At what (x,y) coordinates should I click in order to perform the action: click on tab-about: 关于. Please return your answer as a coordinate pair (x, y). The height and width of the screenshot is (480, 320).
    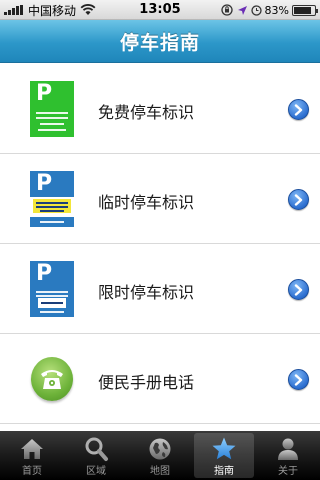
    Looking at the image, I should click on (288, 455).